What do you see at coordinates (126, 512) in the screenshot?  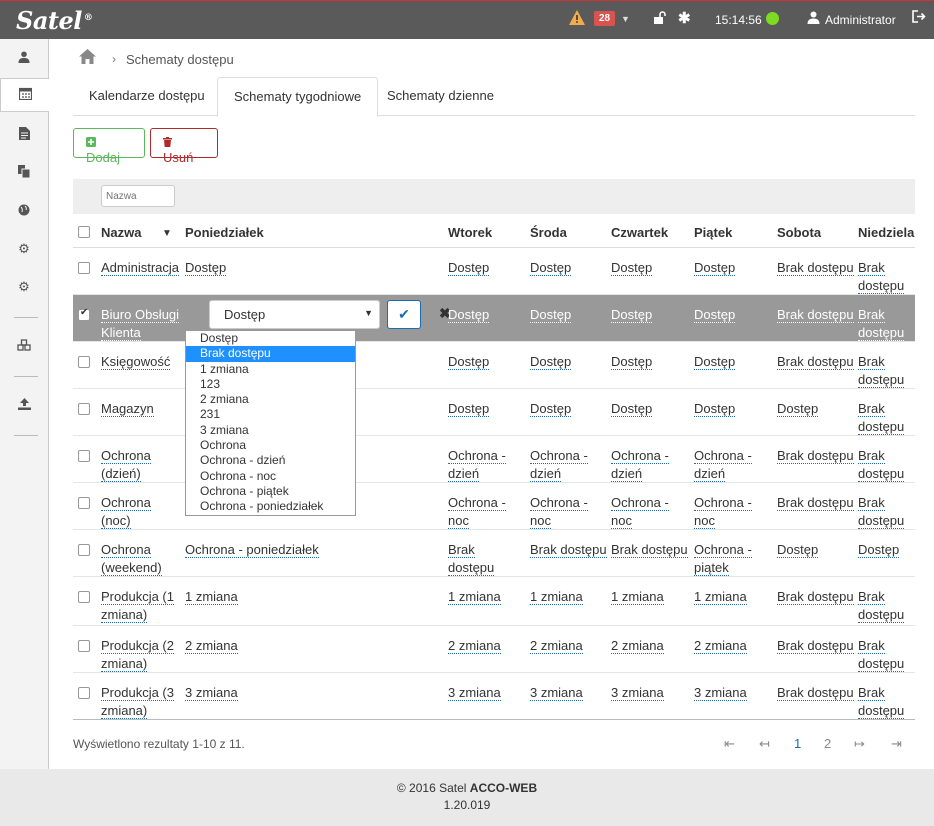 I see `cell-name: Ochrona (noc)` at bounding box center [126, 512].